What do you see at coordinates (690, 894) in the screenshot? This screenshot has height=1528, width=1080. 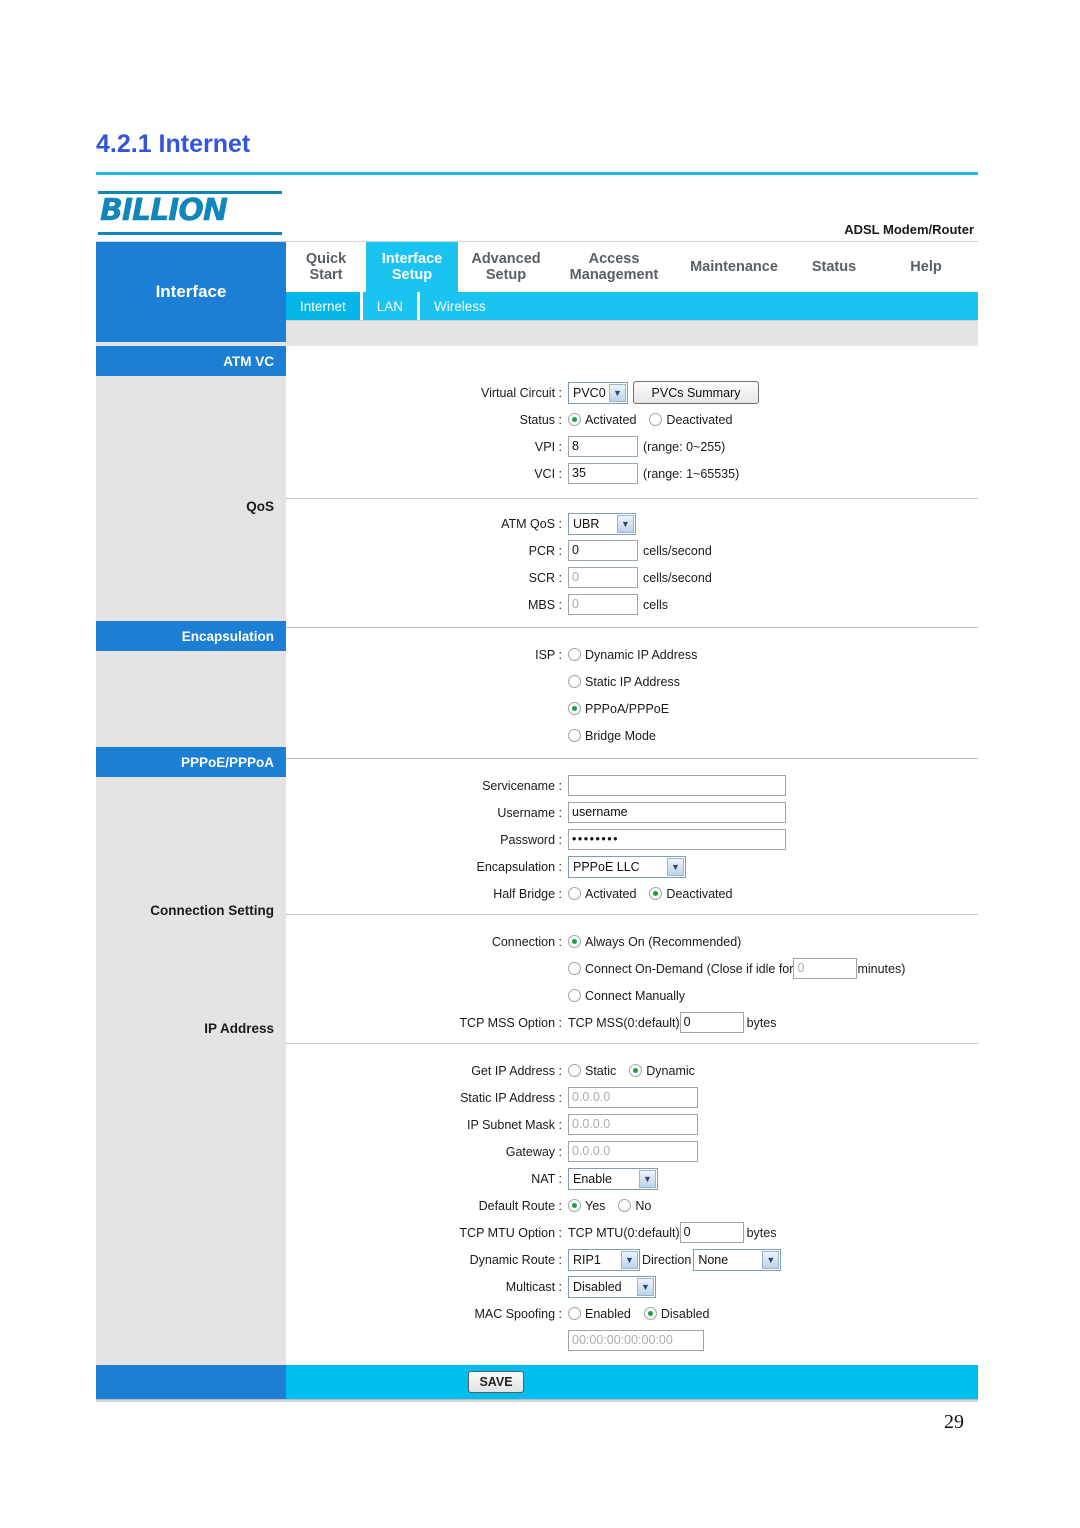 I see `half-bridge-radio-deactivated: Deactivated` at bounding box center [690, 894].